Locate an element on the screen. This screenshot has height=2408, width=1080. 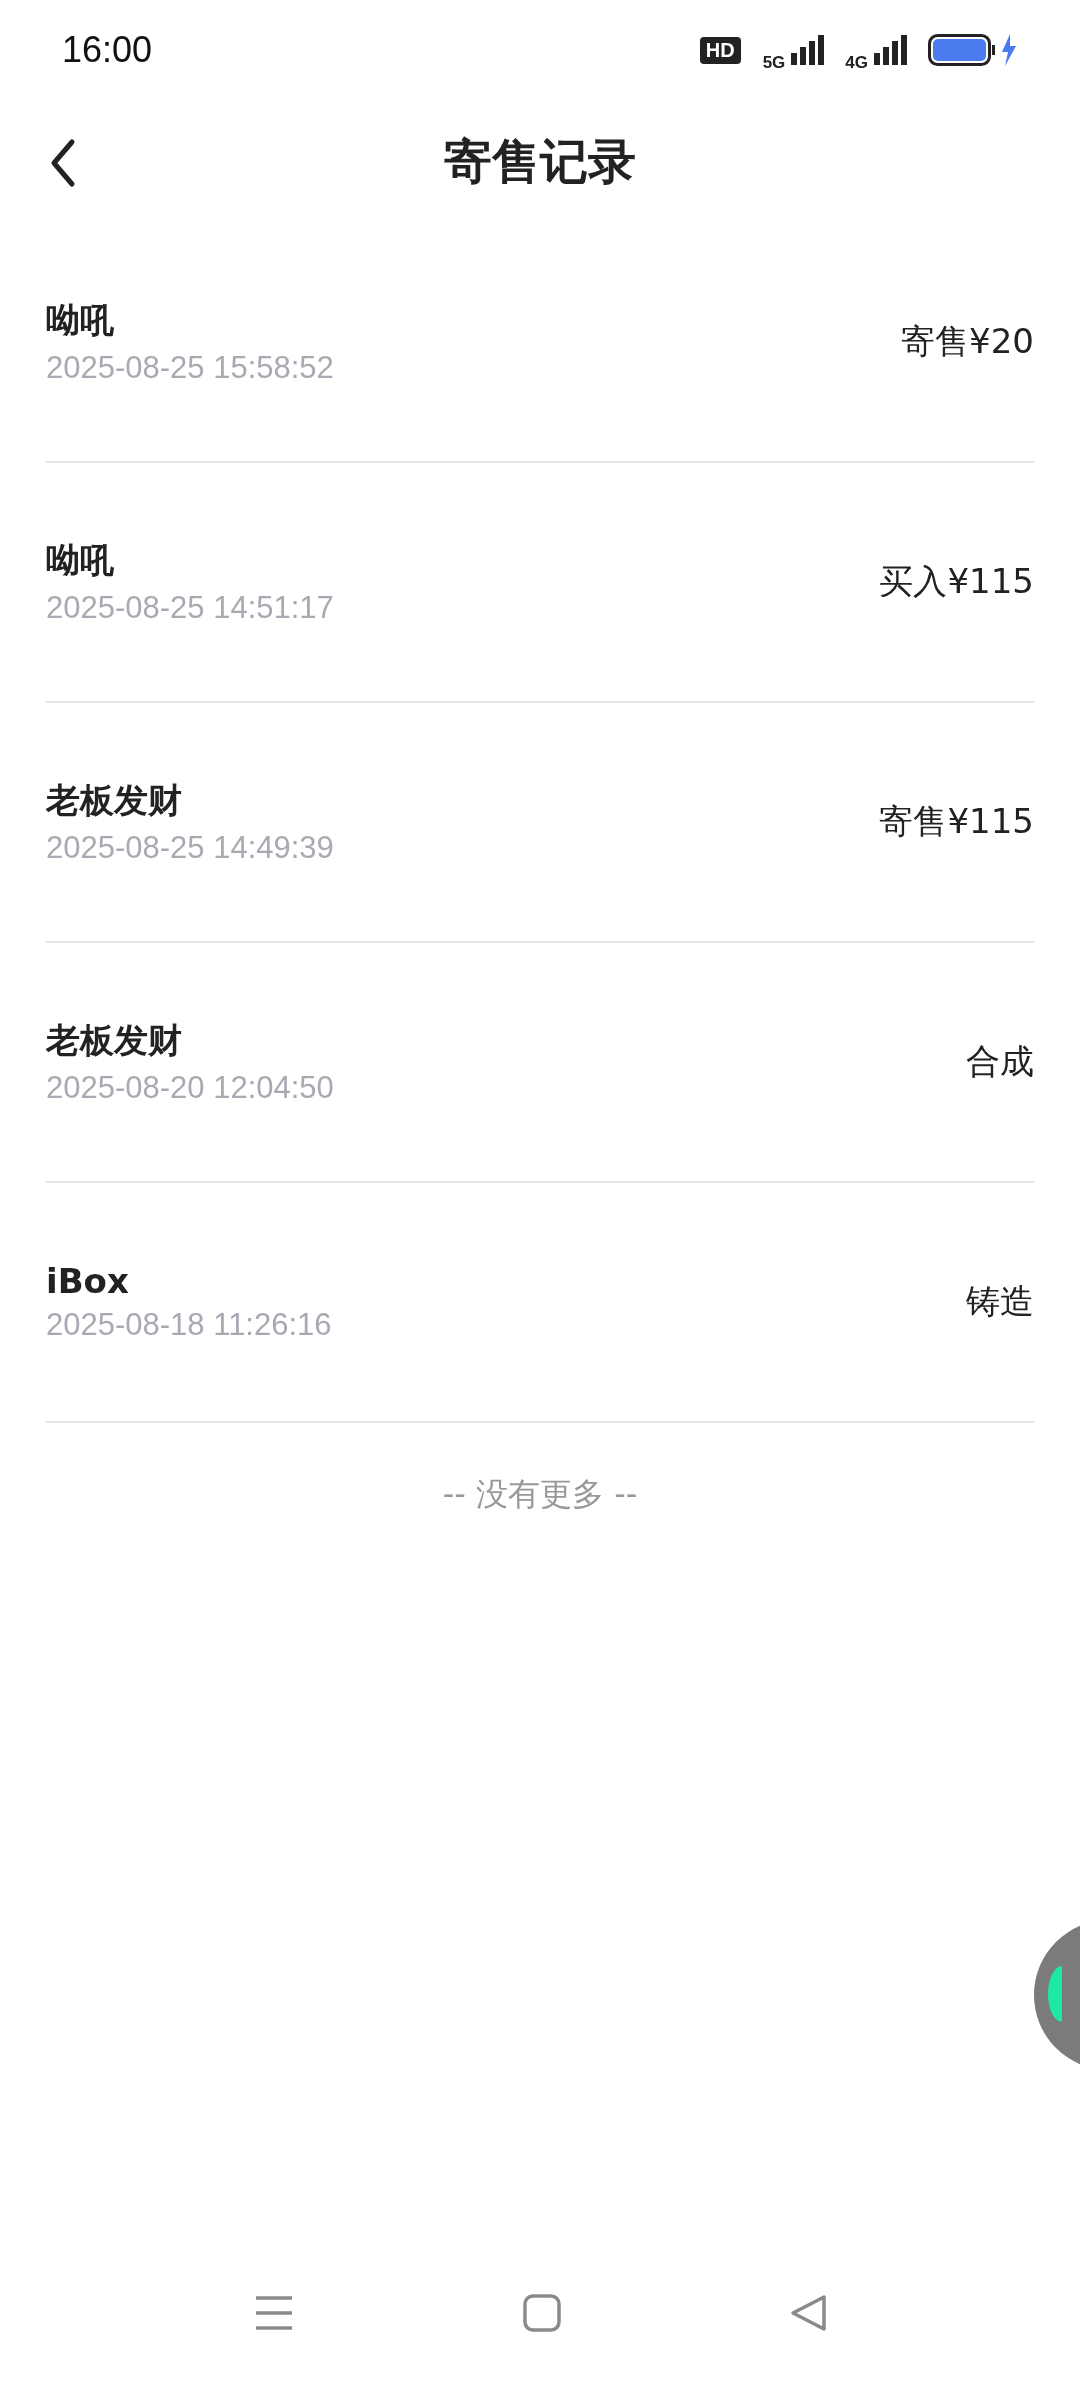
record-time: 2025-08-25 14:49:39 is located at coordinates (190, 848).